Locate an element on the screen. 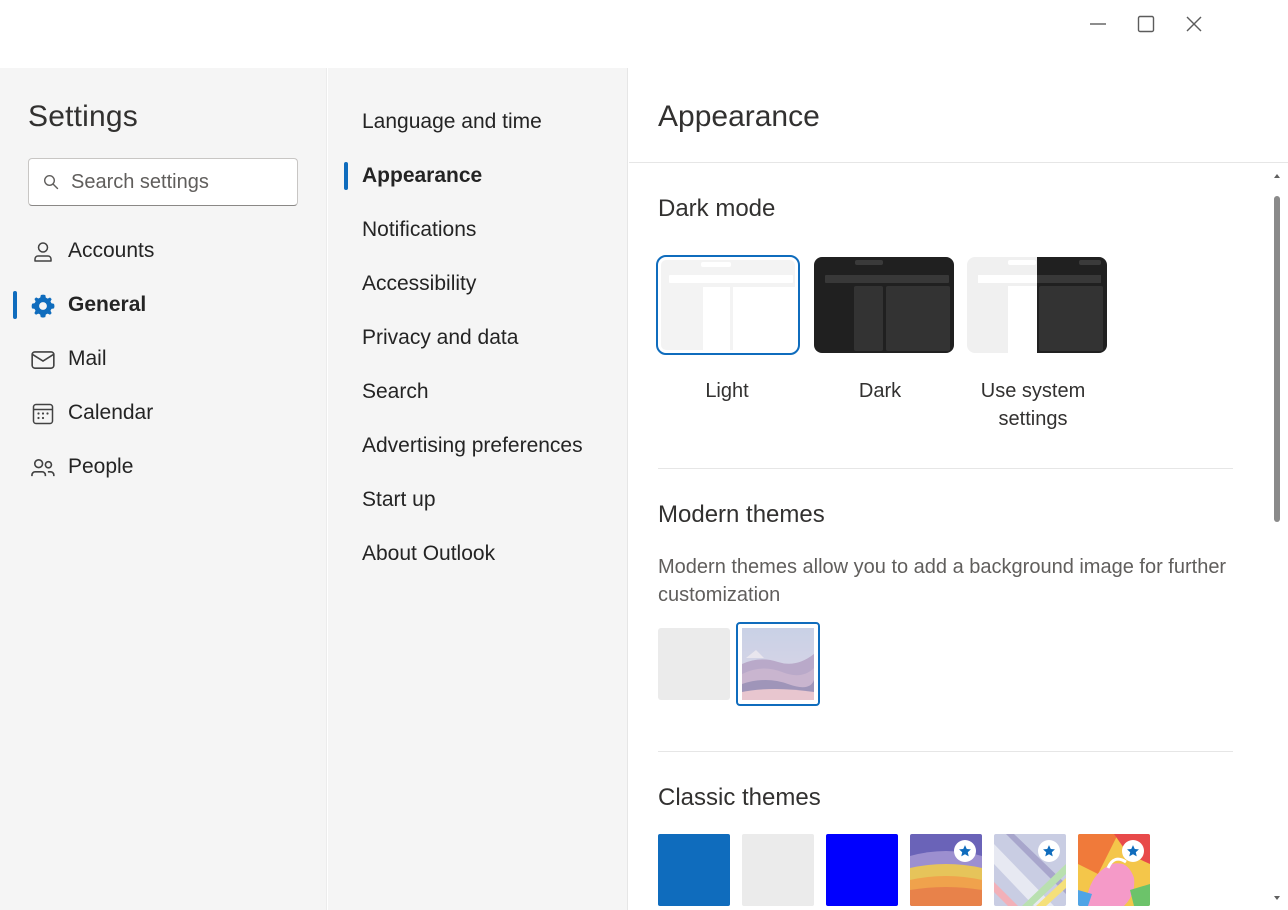 The width and height of the screenshot is (1288, 910). light-mode-option is located at coordinates (728, 305).